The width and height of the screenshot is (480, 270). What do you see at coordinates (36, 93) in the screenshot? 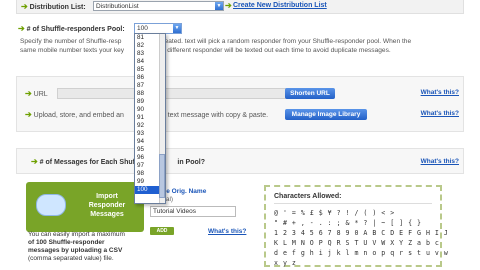
I see `url-label: ➔ URL` at bounding box center [36, 93].